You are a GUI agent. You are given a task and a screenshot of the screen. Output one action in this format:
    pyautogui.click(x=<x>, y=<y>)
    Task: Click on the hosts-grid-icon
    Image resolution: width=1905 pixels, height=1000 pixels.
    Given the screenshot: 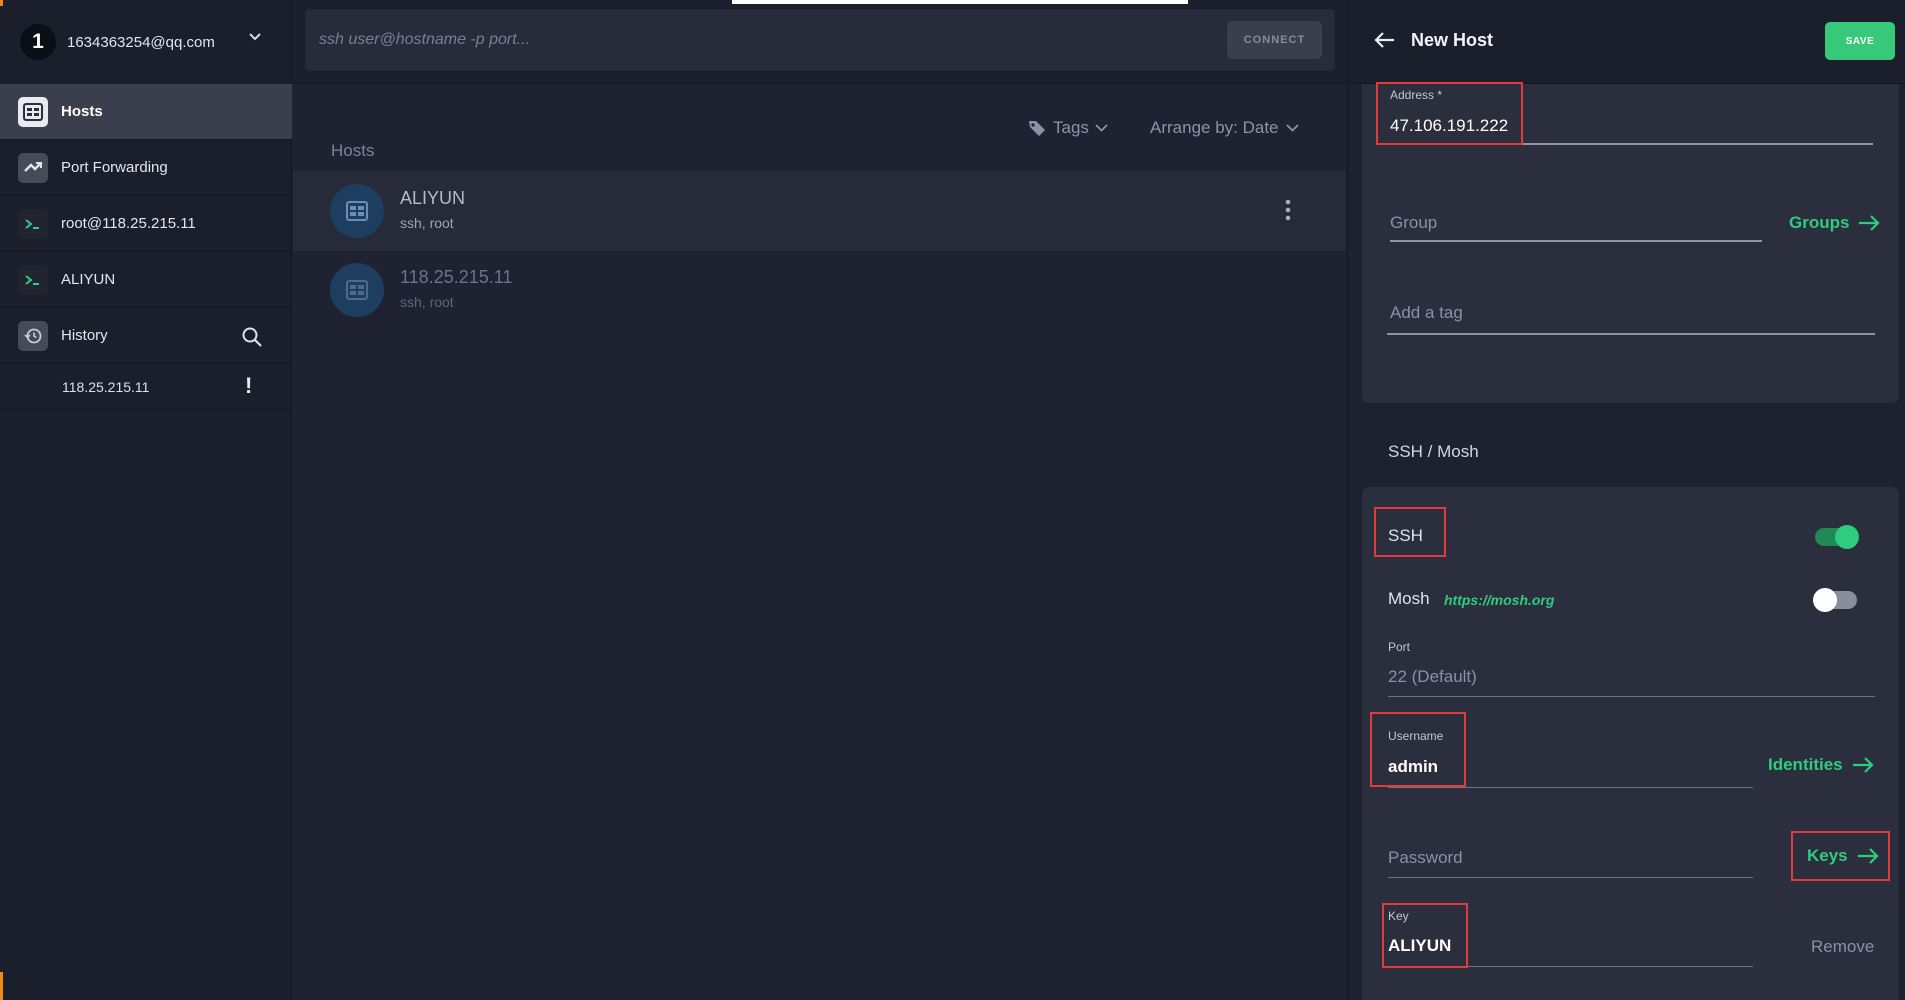 What is the action you would take?
    pyautogui.click(x=33, y=111)
    